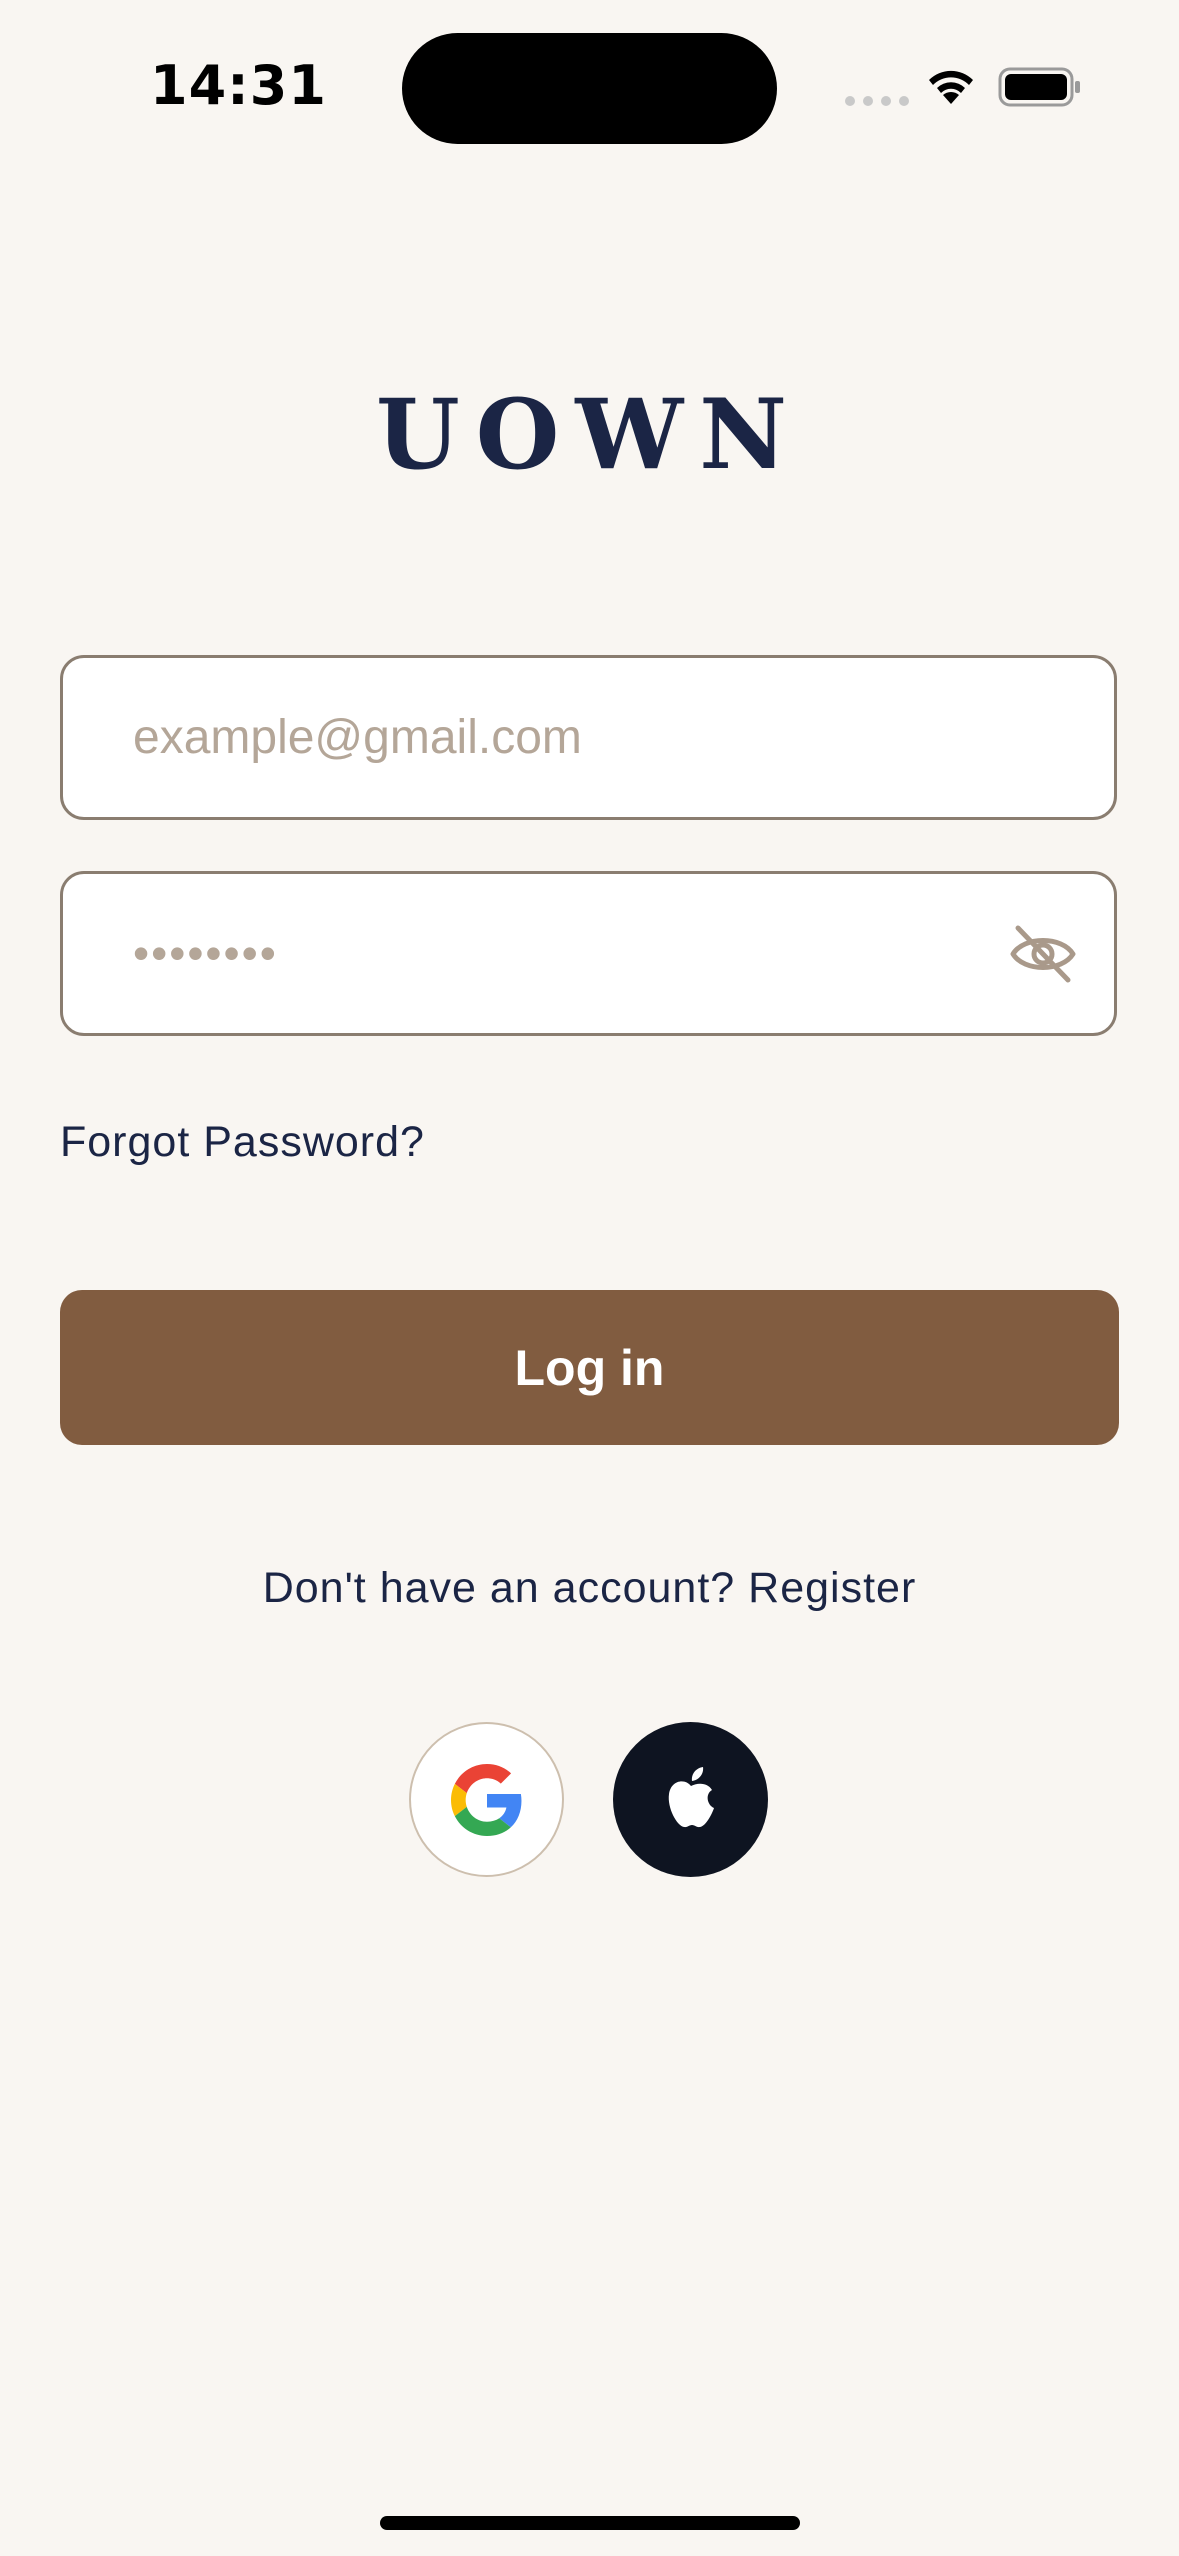 The height and width of the screenshot is (2556, 1179). I want to click on dynamic-island, so click(589, 88).